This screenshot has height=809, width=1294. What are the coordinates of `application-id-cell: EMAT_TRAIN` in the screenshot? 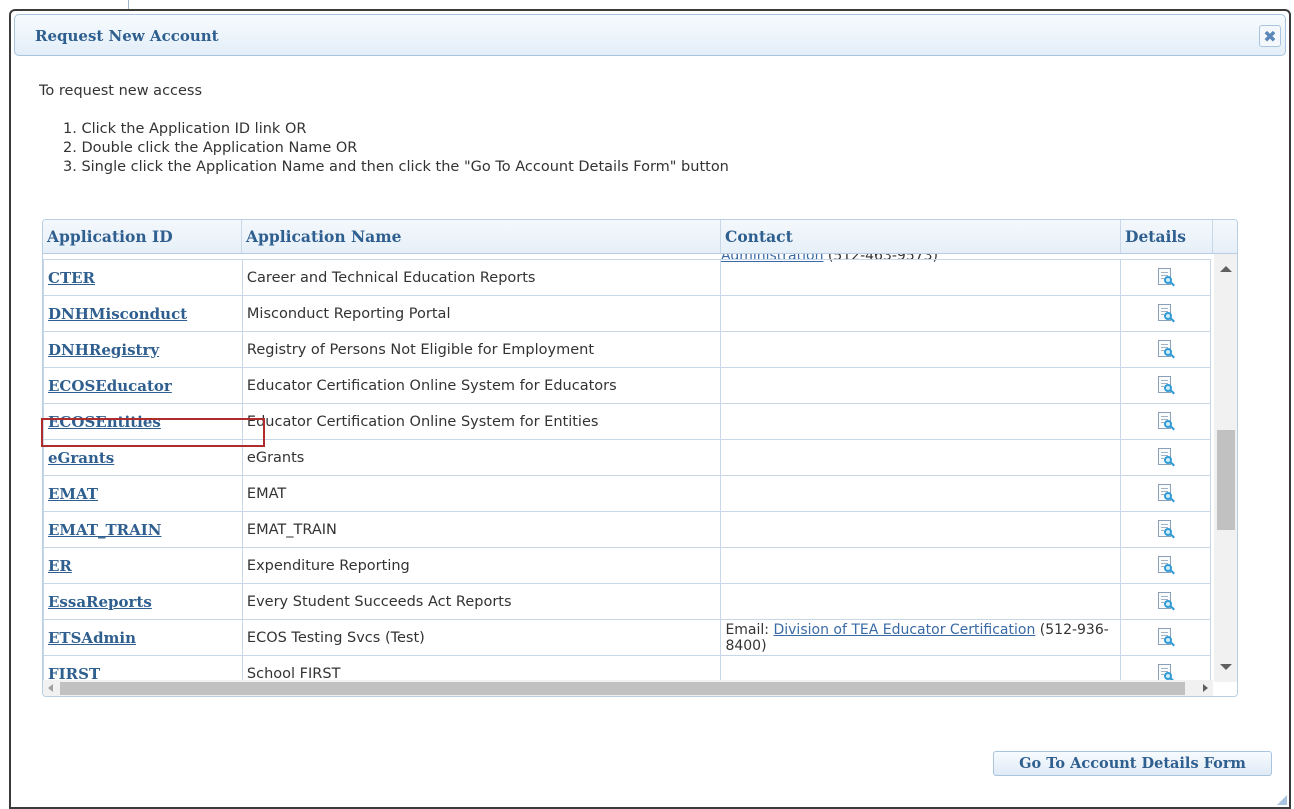 It's located at (143, 529).